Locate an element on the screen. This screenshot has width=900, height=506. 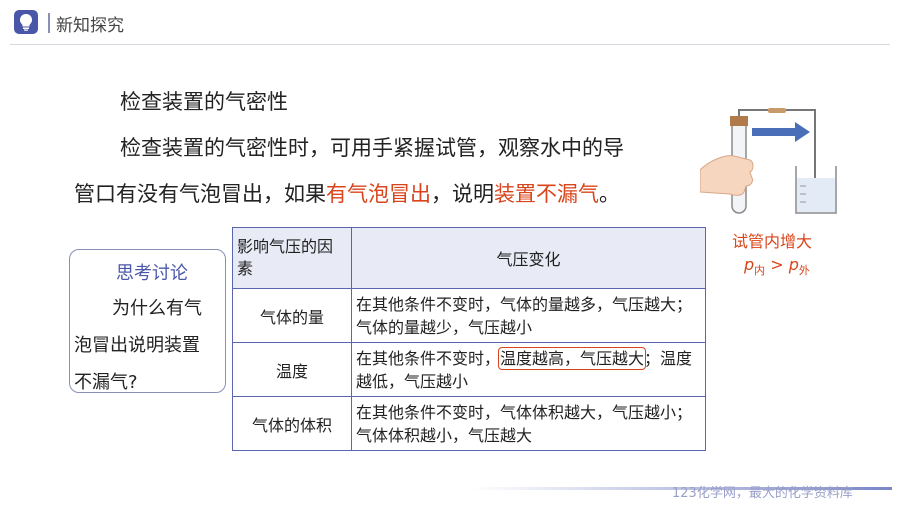
table-row: 气体的量 在其他条件不变时，气体的量越多，气压越大；气体的量越少，气压越小 is located at coordinates (469, 315).